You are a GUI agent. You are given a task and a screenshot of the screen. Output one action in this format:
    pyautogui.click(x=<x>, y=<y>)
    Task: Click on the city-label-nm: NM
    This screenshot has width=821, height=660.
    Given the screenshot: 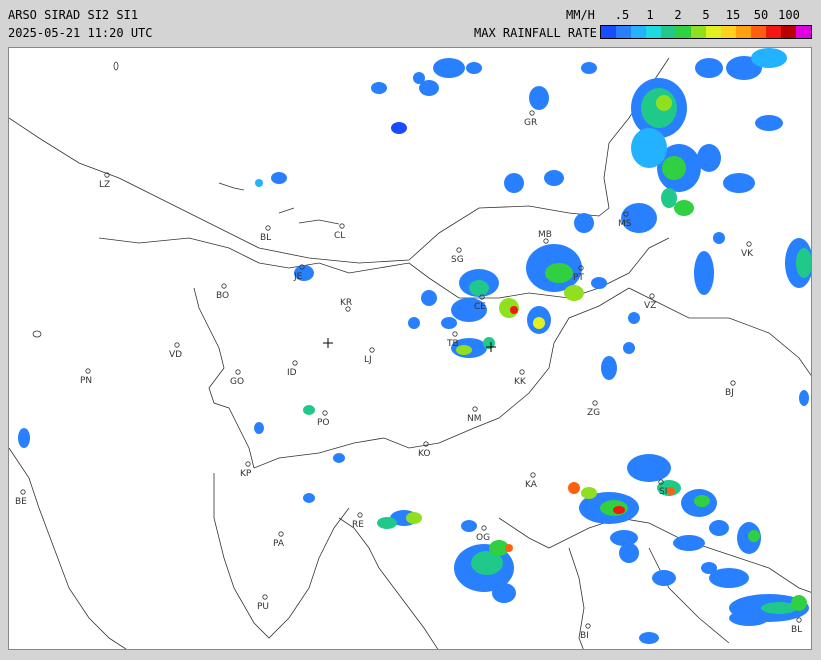 What is the action you would take?
    pyautogui.click(x=474, y=419)
    